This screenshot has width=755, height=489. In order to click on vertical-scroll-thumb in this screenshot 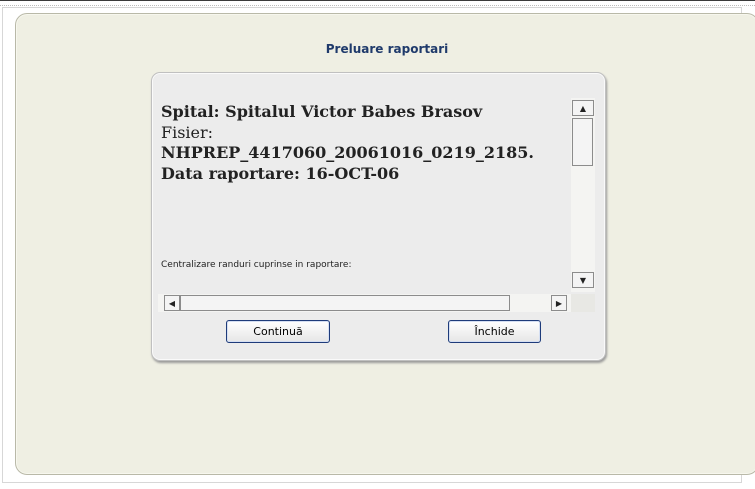, I will do `click(582, 142)`.